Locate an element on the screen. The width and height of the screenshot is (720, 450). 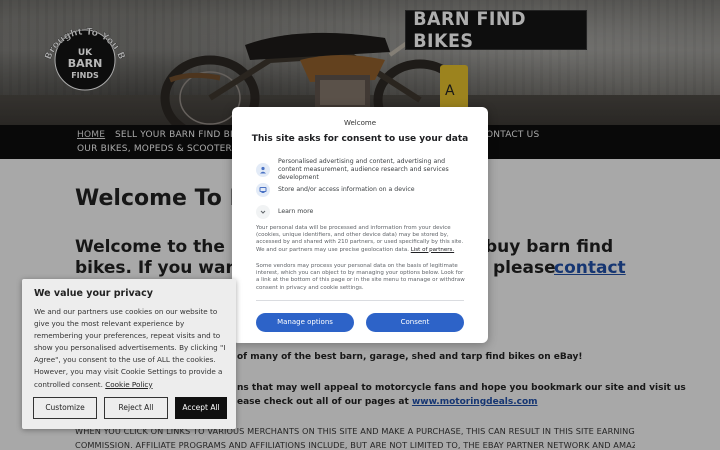
manage-options-button: Manage options is located at coordinates (305, 322).